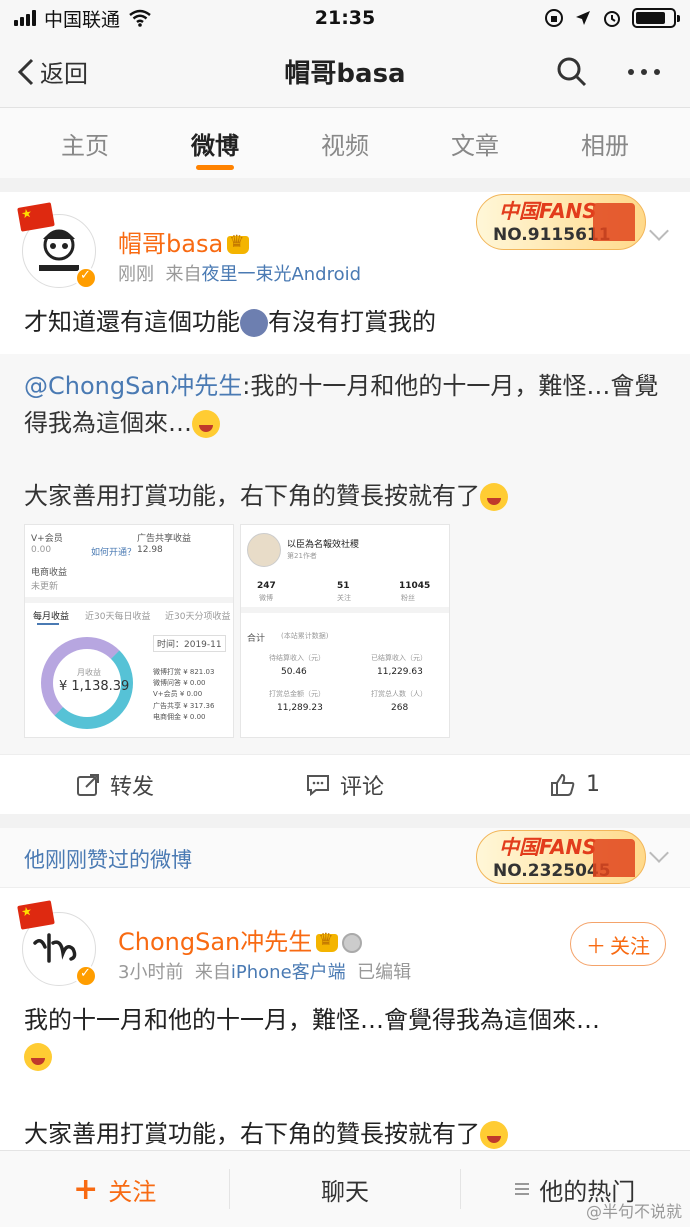 The height and width of the screenshot is (1227, 690). Describe the element at coordinates (281, 274) in the screenshot. I see `post-source: 夜里一束光Android` at that location.